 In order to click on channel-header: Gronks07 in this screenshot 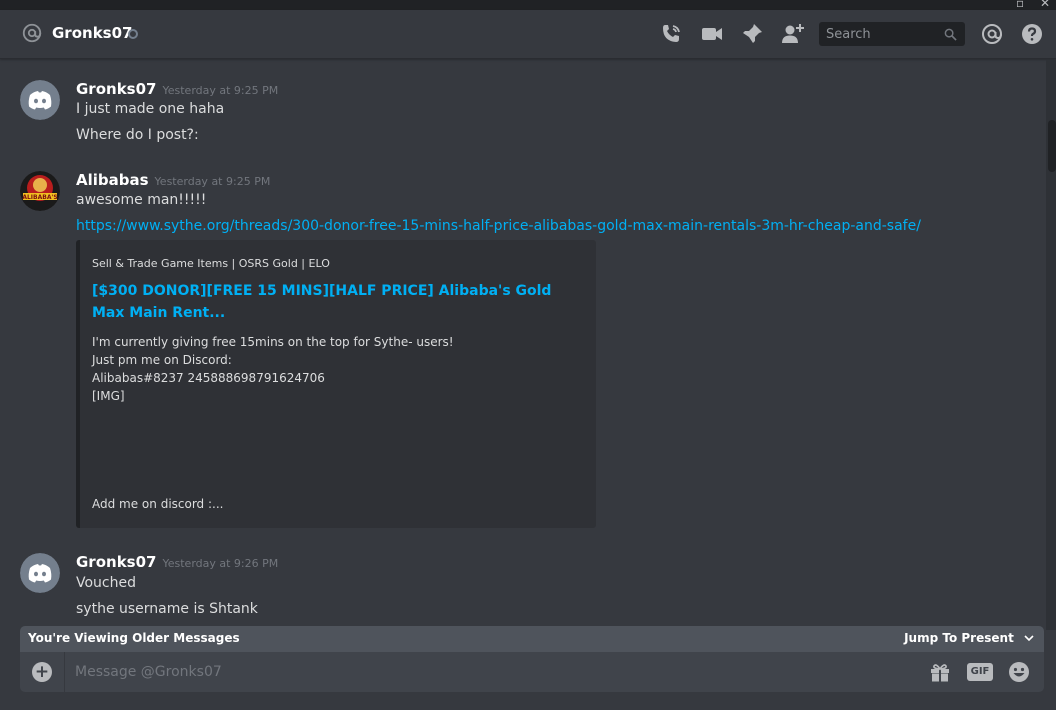, I will do `click(528, 34)`.